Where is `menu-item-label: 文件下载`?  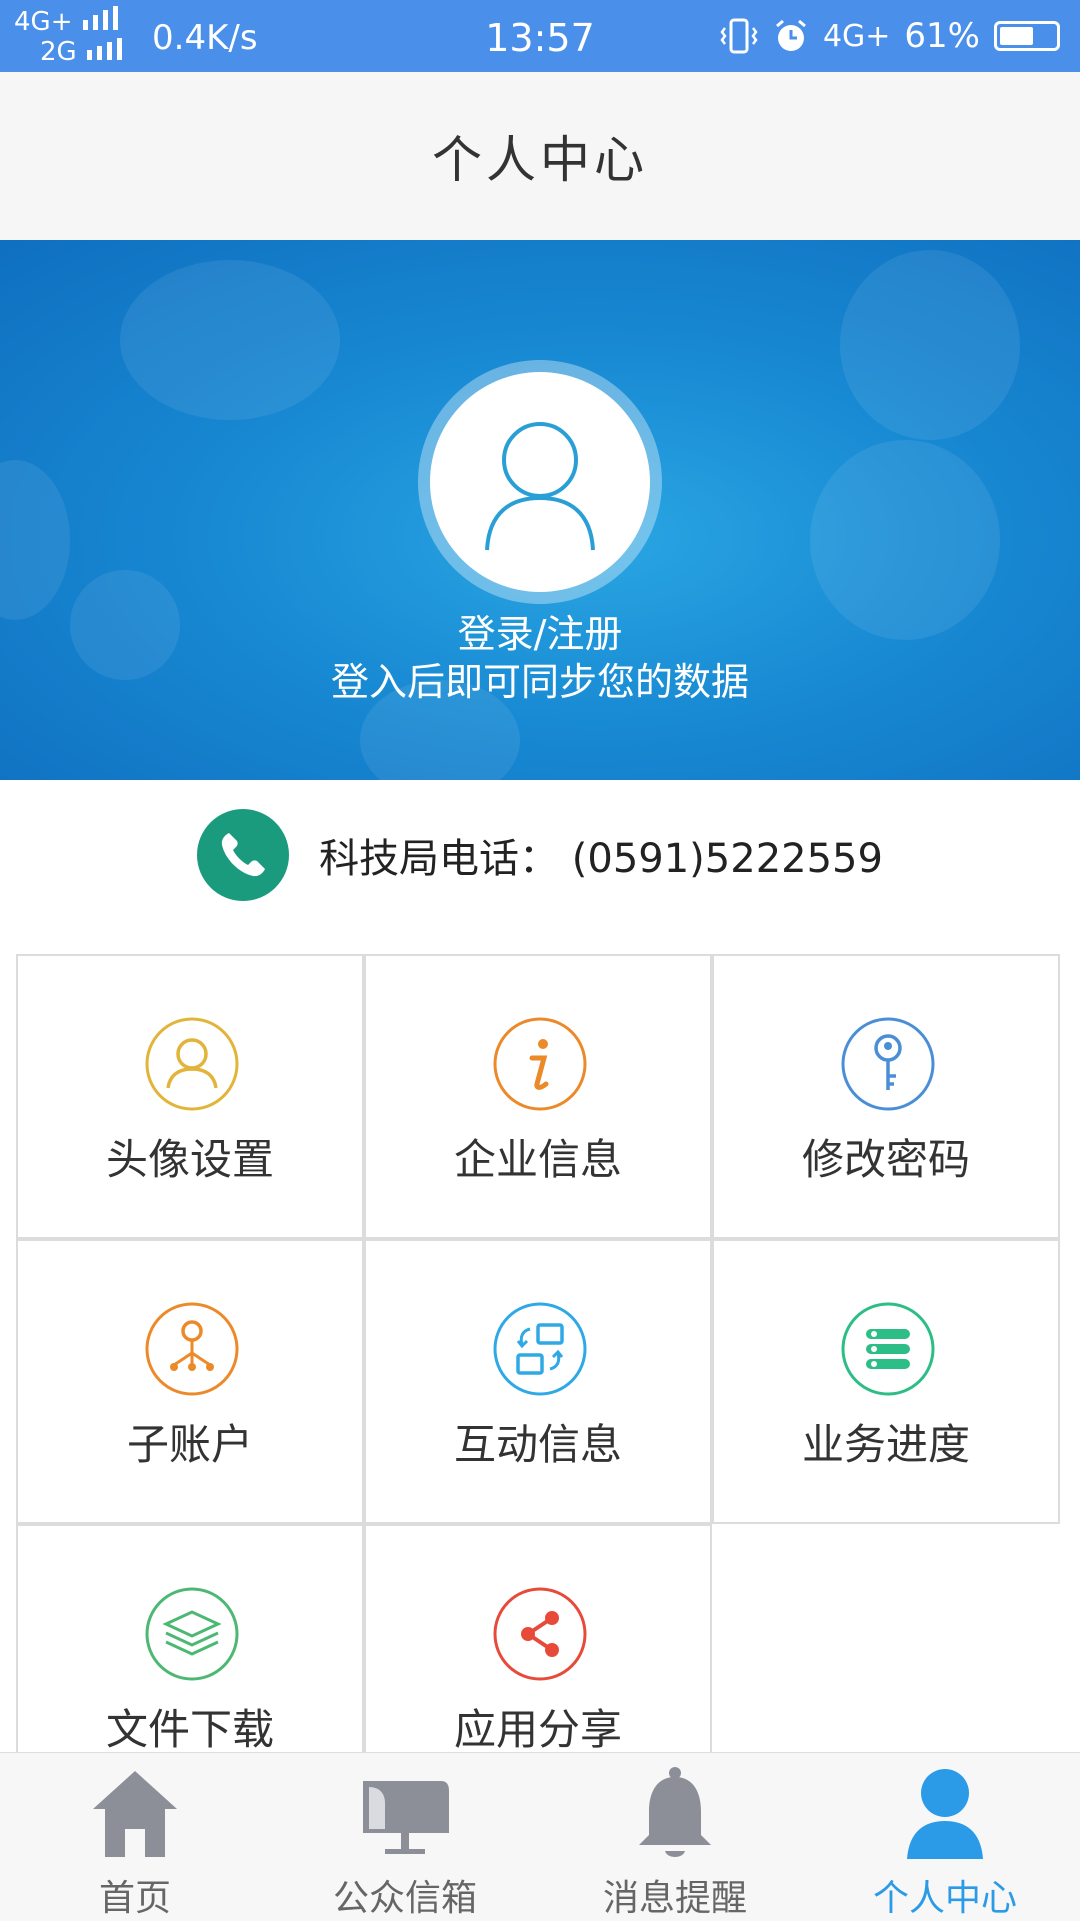
menu-item-label: 文件下载 is located at coordinates (189, 1729).